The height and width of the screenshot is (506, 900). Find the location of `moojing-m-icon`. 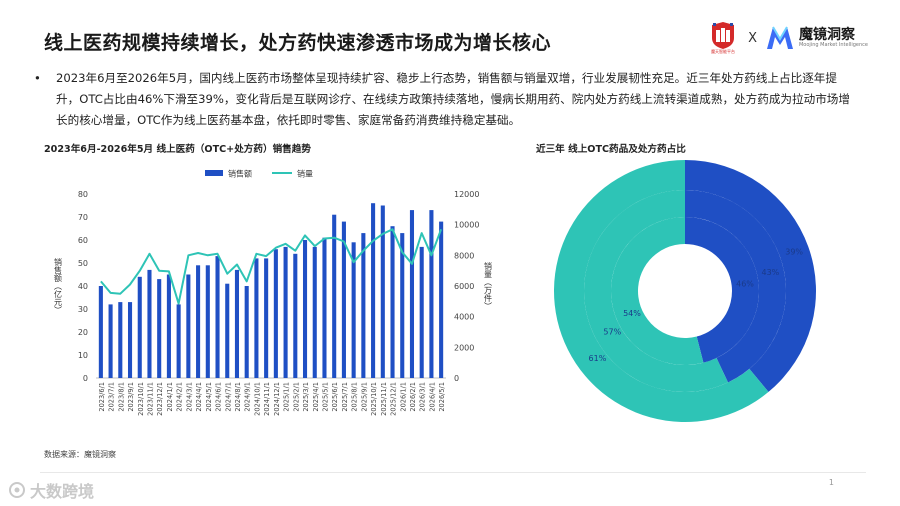

moojing-m-icon is located at coordinates (779, 37).